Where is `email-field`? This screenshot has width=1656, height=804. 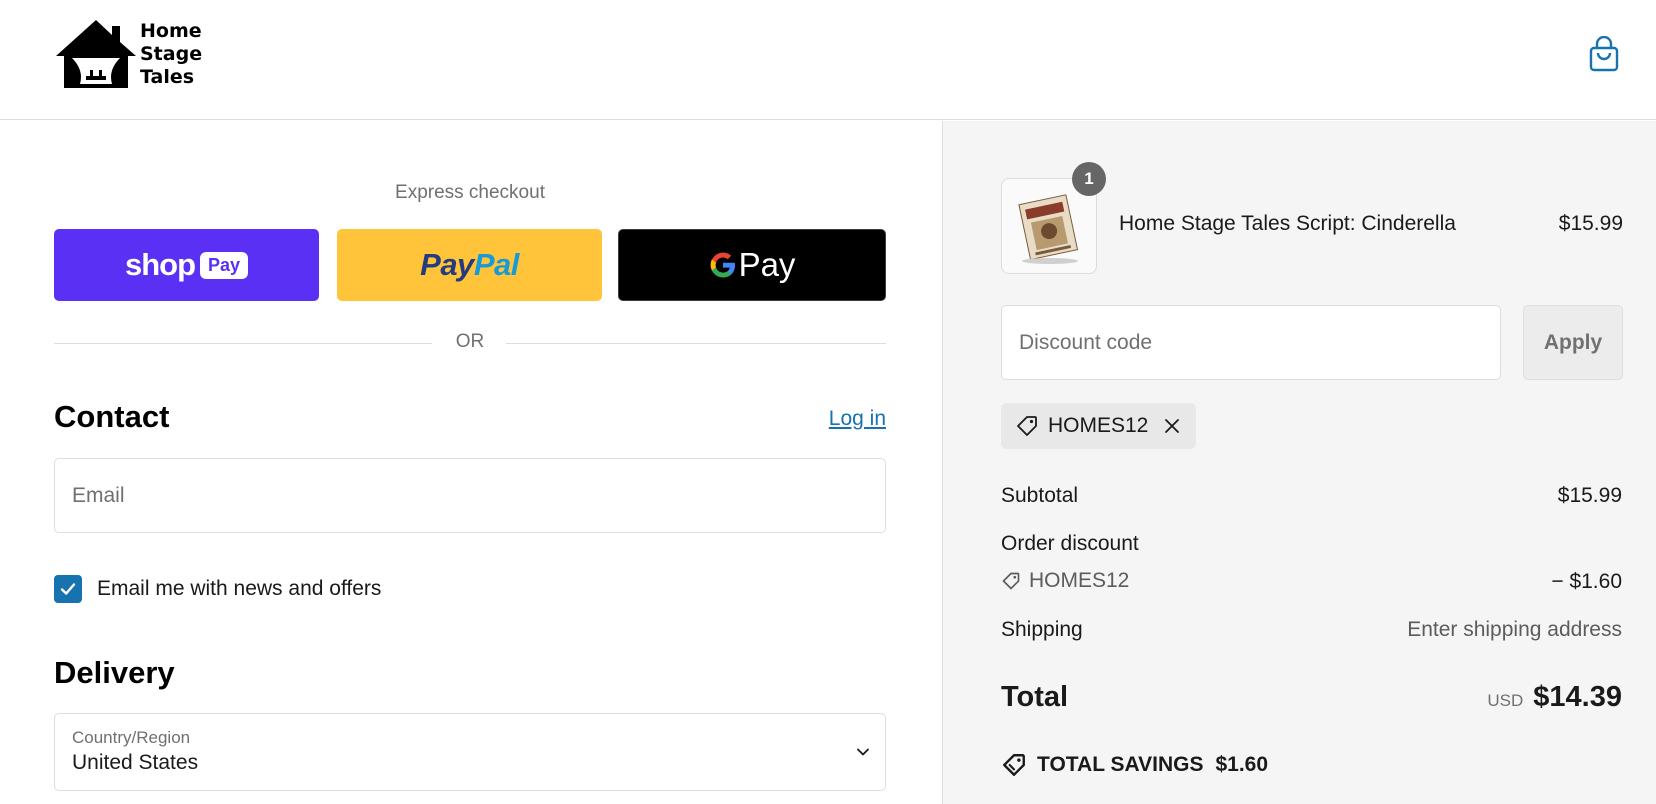
email-field is located at coordinates (470, 495).